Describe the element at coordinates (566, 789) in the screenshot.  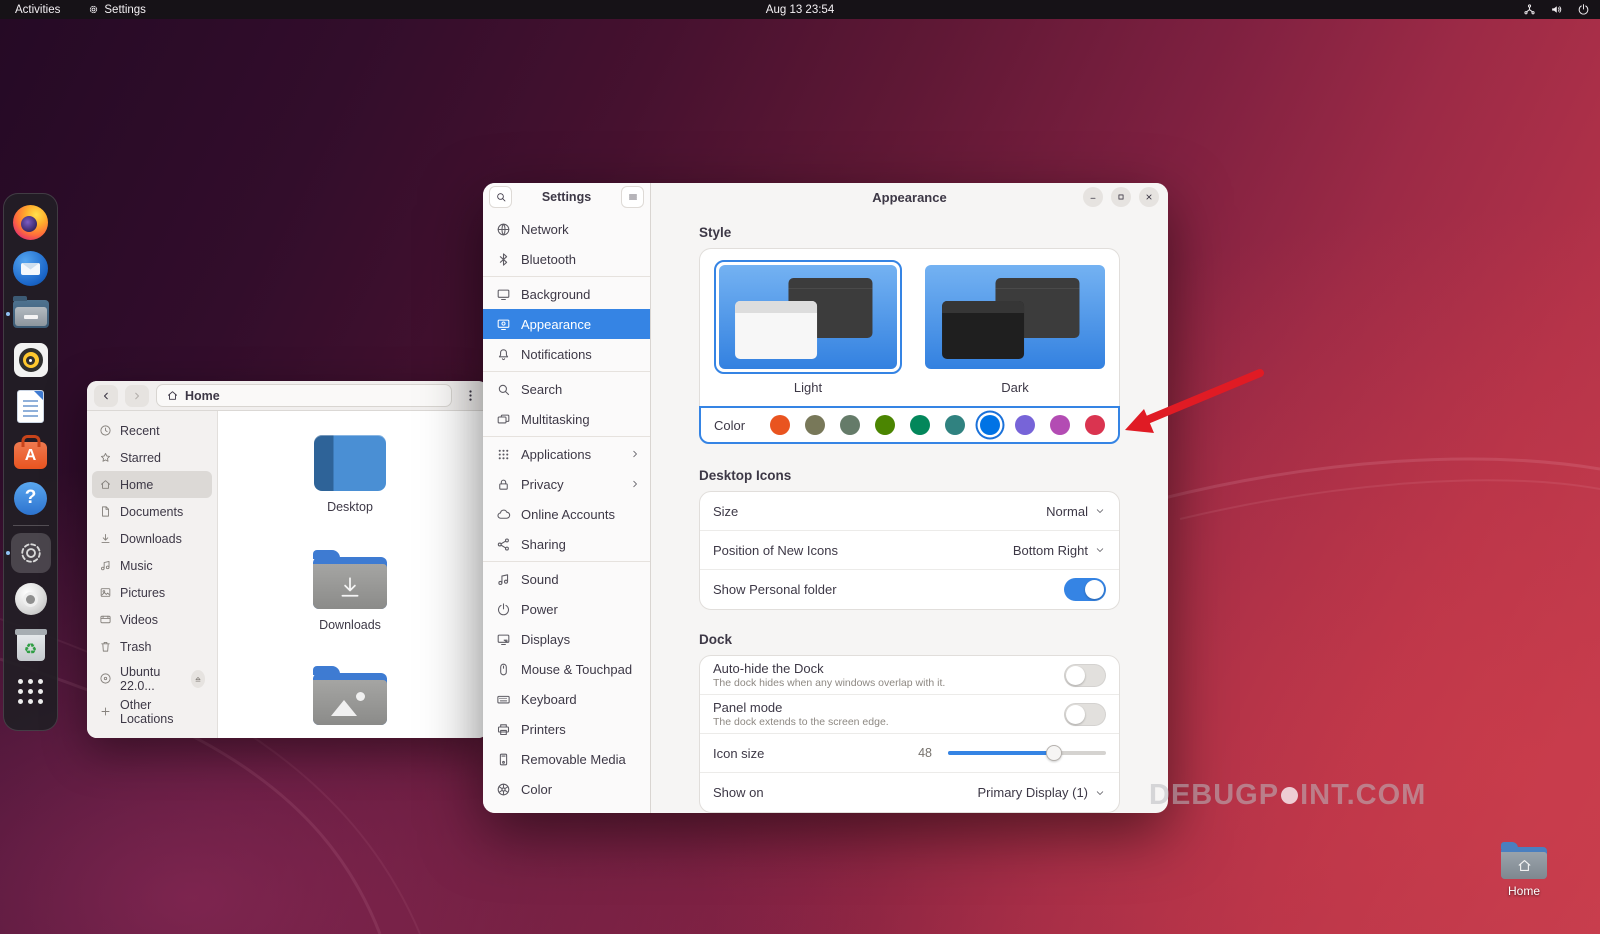
I see `settings-sidebar-color: Color` at that location.